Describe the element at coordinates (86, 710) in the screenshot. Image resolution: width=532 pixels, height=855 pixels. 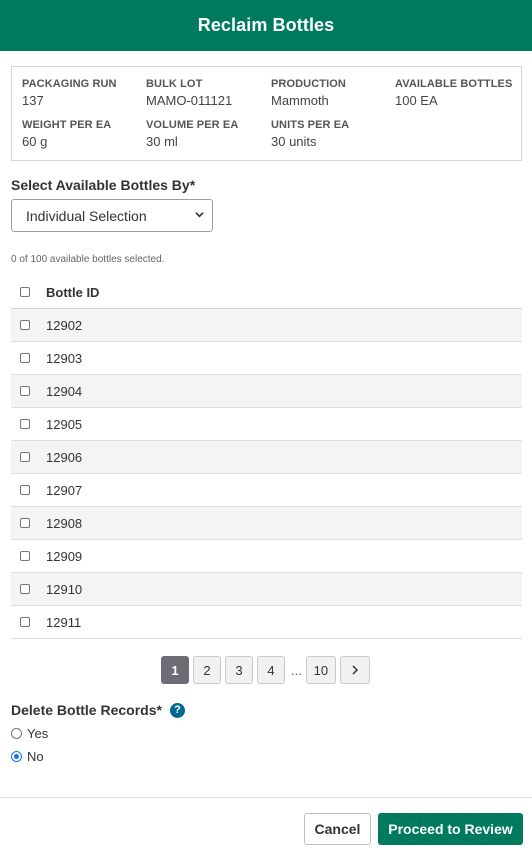
I see `delete-records-label-text: Delete Bottle Records*` at that location.